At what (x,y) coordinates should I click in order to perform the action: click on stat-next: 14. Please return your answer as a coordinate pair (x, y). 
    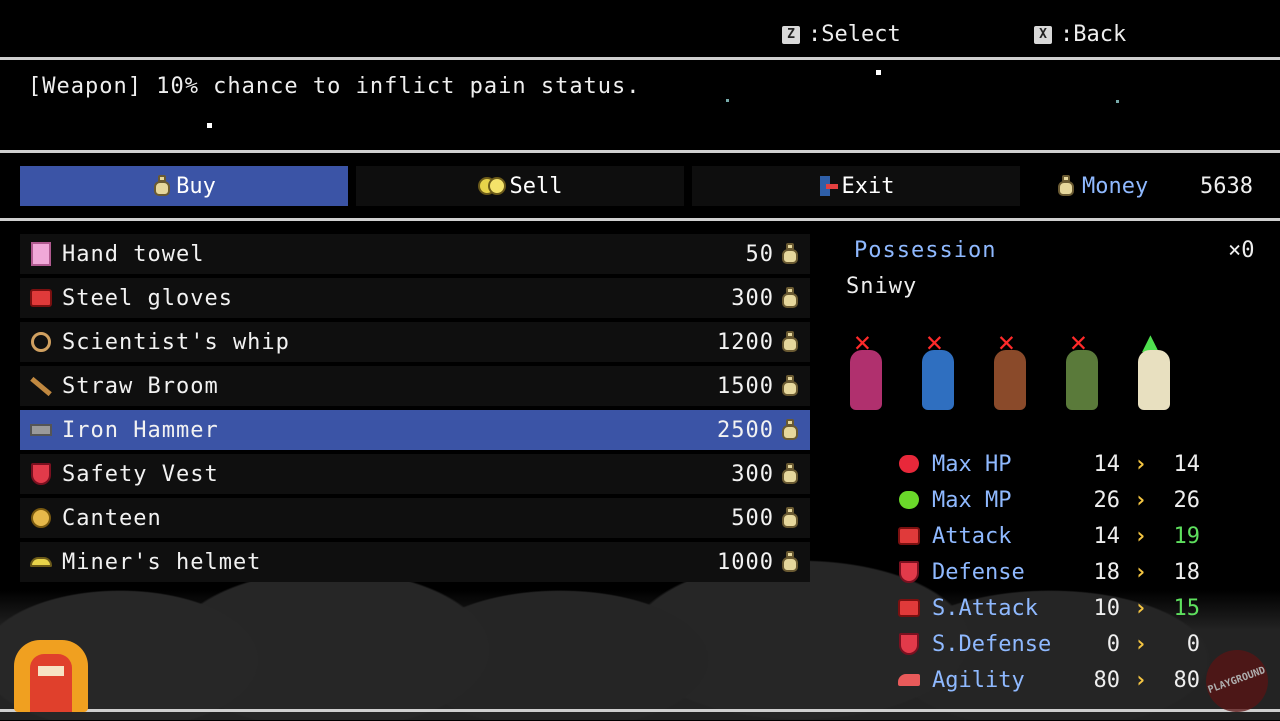
    Looking at the image, I should click on (1187, 464).